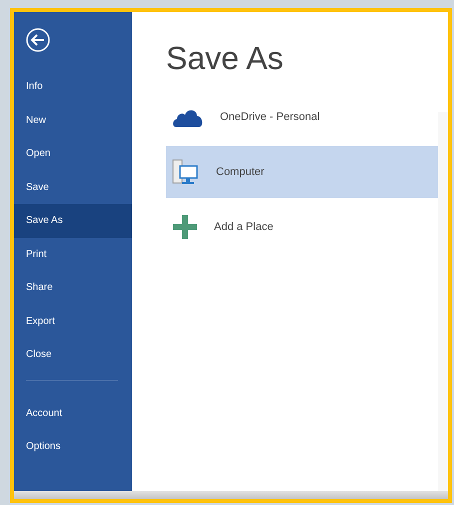  What do you see at coordinates (73, 87) in the screenshot?
I see `menu-item: Info` at bounding box center [73, 87].